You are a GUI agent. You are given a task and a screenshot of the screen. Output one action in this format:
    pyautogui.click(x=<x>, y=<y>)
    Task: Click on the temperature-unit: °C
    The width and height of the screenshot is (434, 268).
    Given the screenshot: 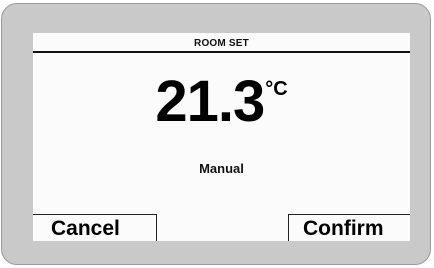 What is the action you would take?
    pyautogui.click(x=276, y=89)
    